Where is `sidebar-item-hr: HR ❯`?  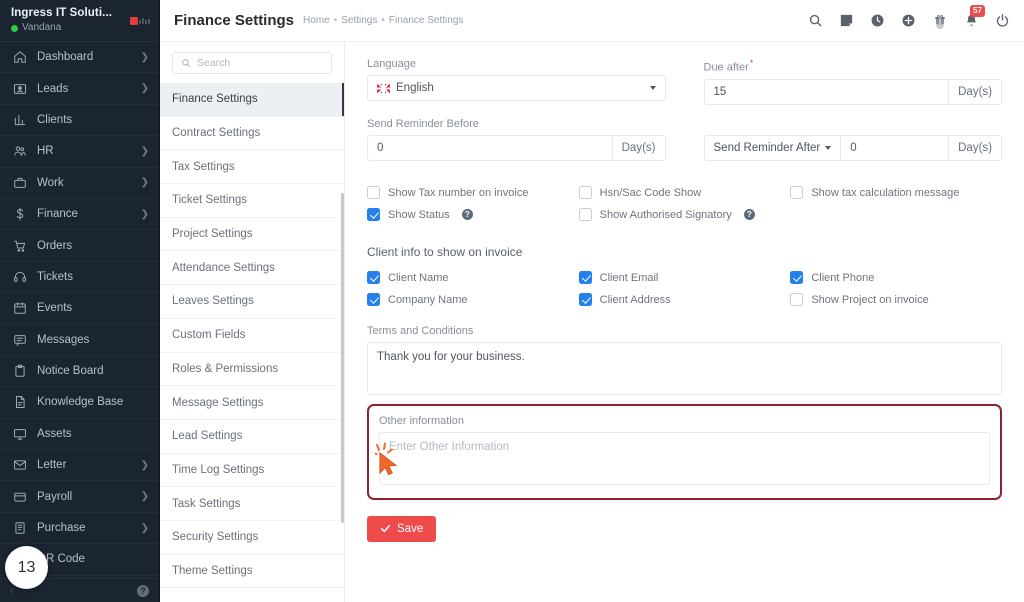
sidebar-item-hr: HR ❯ is located at coordinates (79, 152).